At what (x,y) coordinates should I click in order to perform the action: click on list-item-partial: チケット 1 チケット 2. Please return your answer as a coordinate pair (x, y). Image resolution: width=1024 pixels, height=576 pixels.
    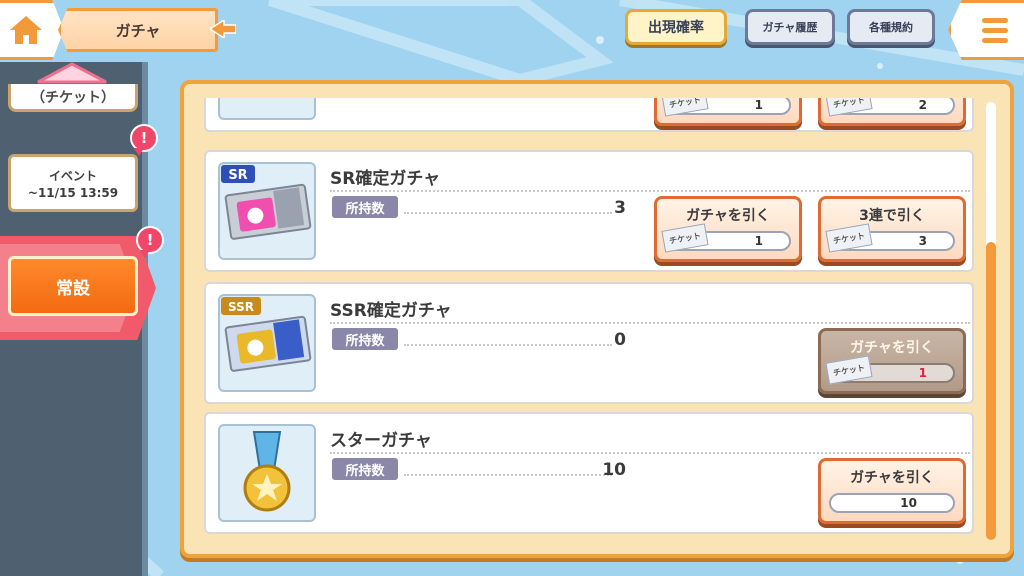
    Looking at the image, I should click on (589, 115).